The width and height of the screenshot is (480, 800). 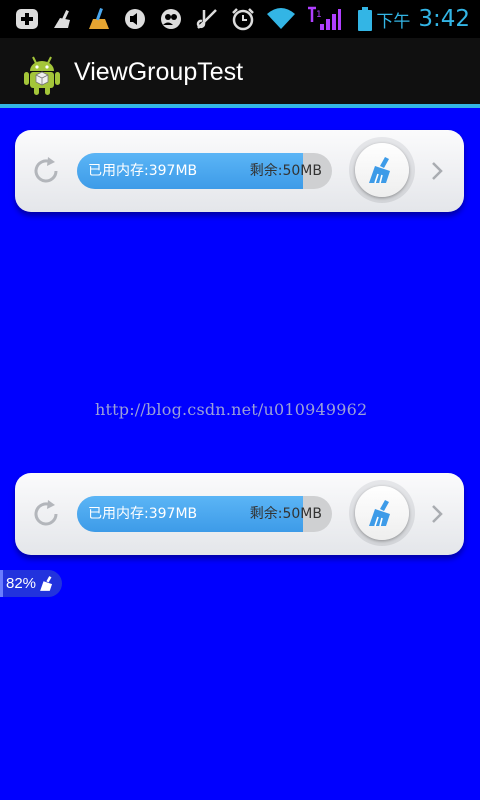 I want to click on volume-icon, so click(x=135, y=19).